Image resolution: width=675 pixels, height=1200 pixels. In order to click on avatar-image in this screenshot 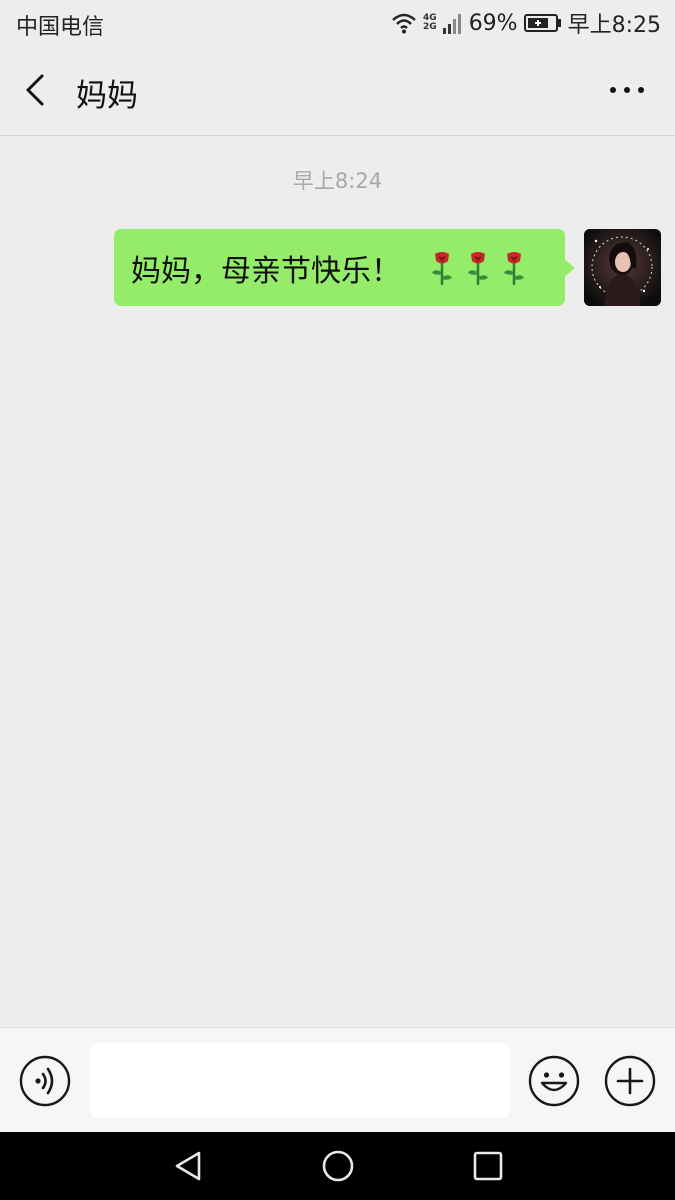, I will do `click(622, 267)`.